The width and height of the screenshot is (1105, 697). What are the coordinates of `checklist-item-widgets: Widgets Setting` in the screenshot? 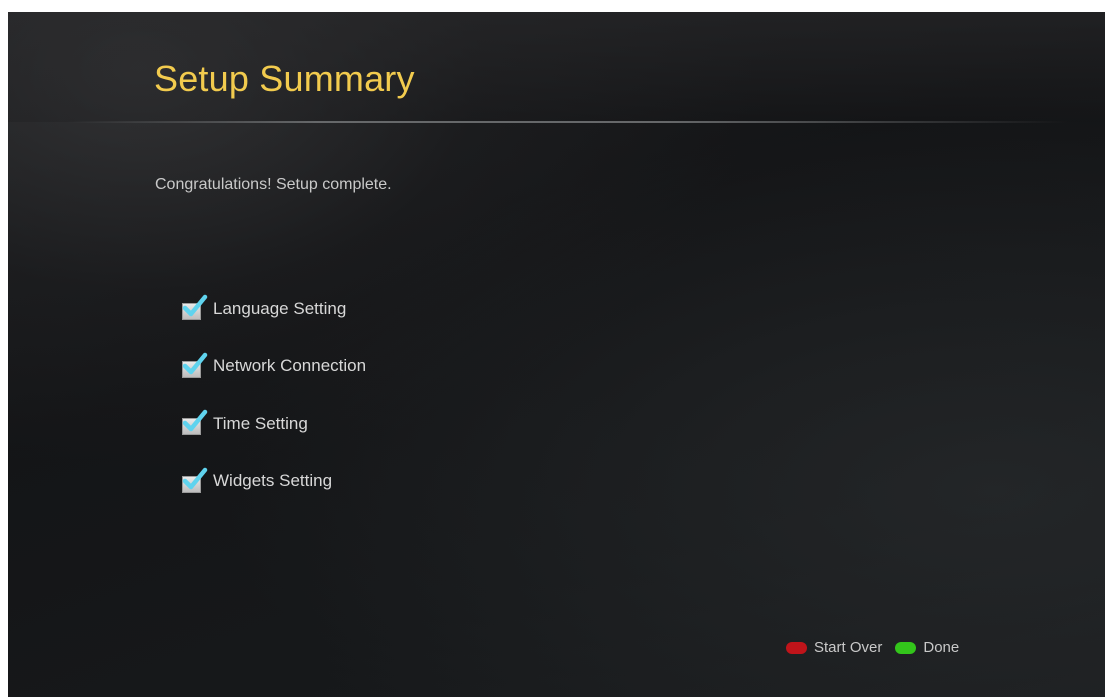 It's located at (274, 482).